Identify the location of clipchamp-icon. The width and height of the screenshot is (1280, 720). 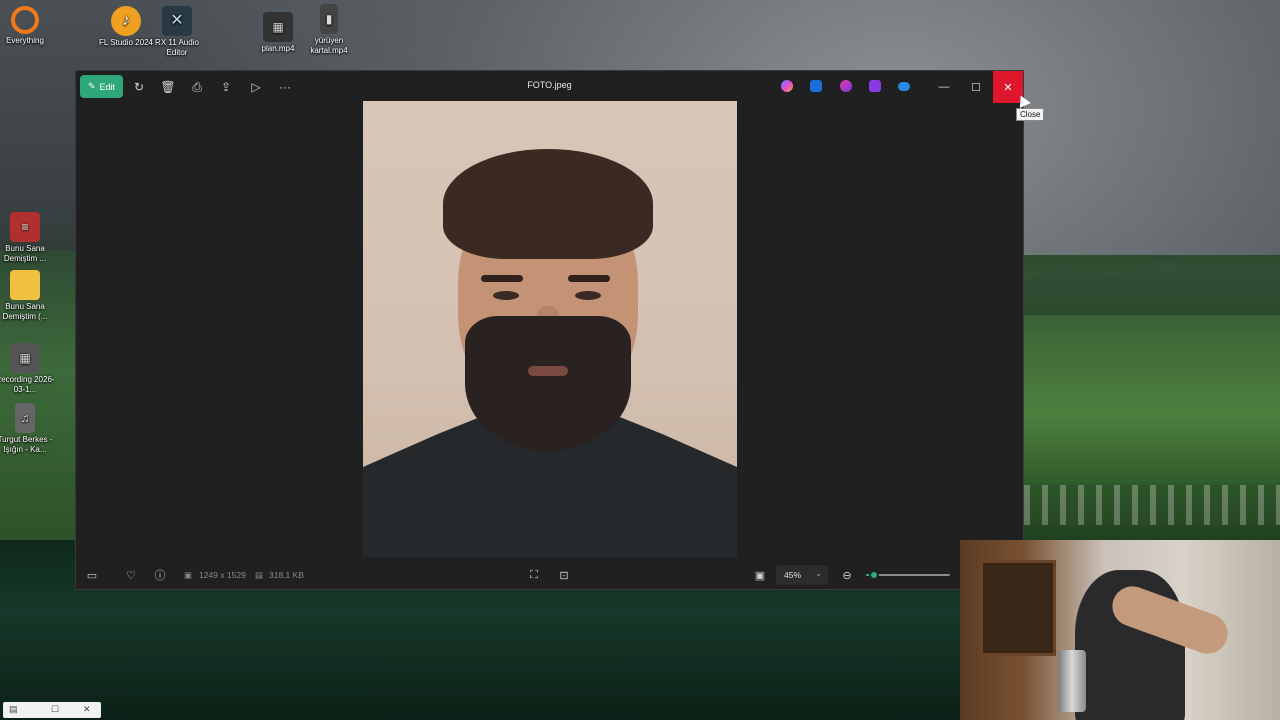
(875, 86).